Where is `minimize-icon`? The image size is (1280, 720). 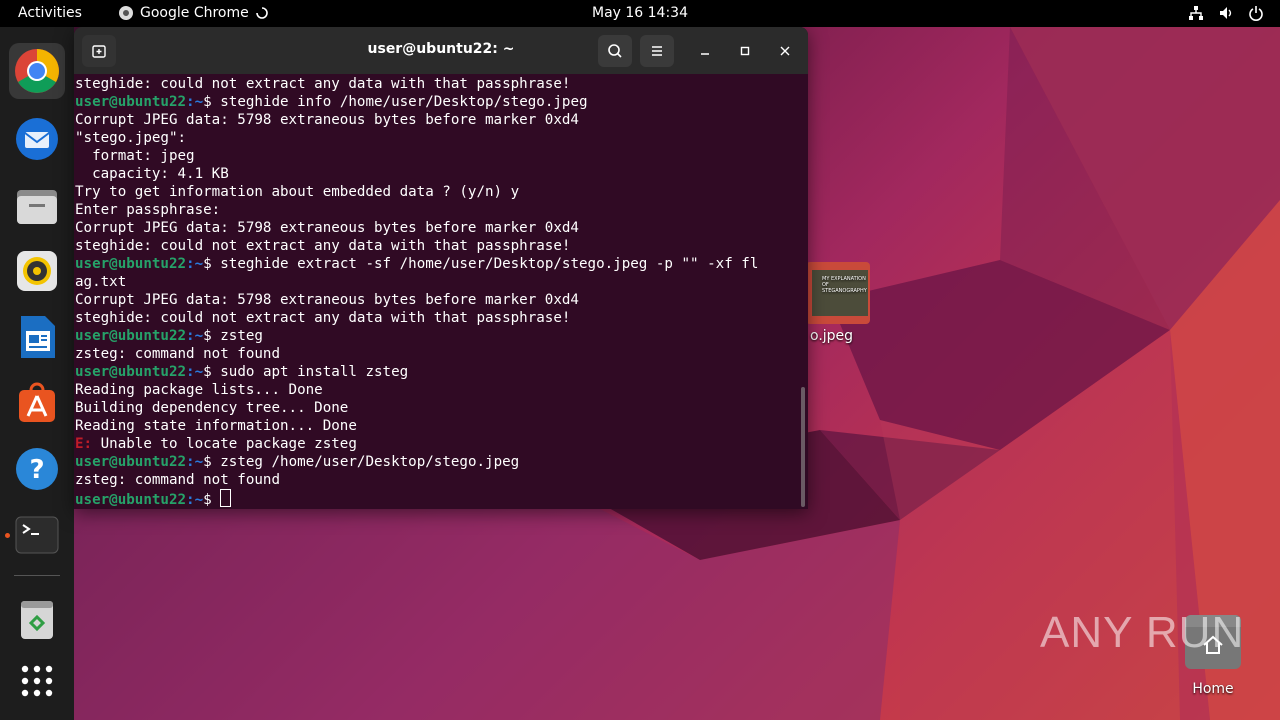 minimize-icon is located at coordinates (705, 54).